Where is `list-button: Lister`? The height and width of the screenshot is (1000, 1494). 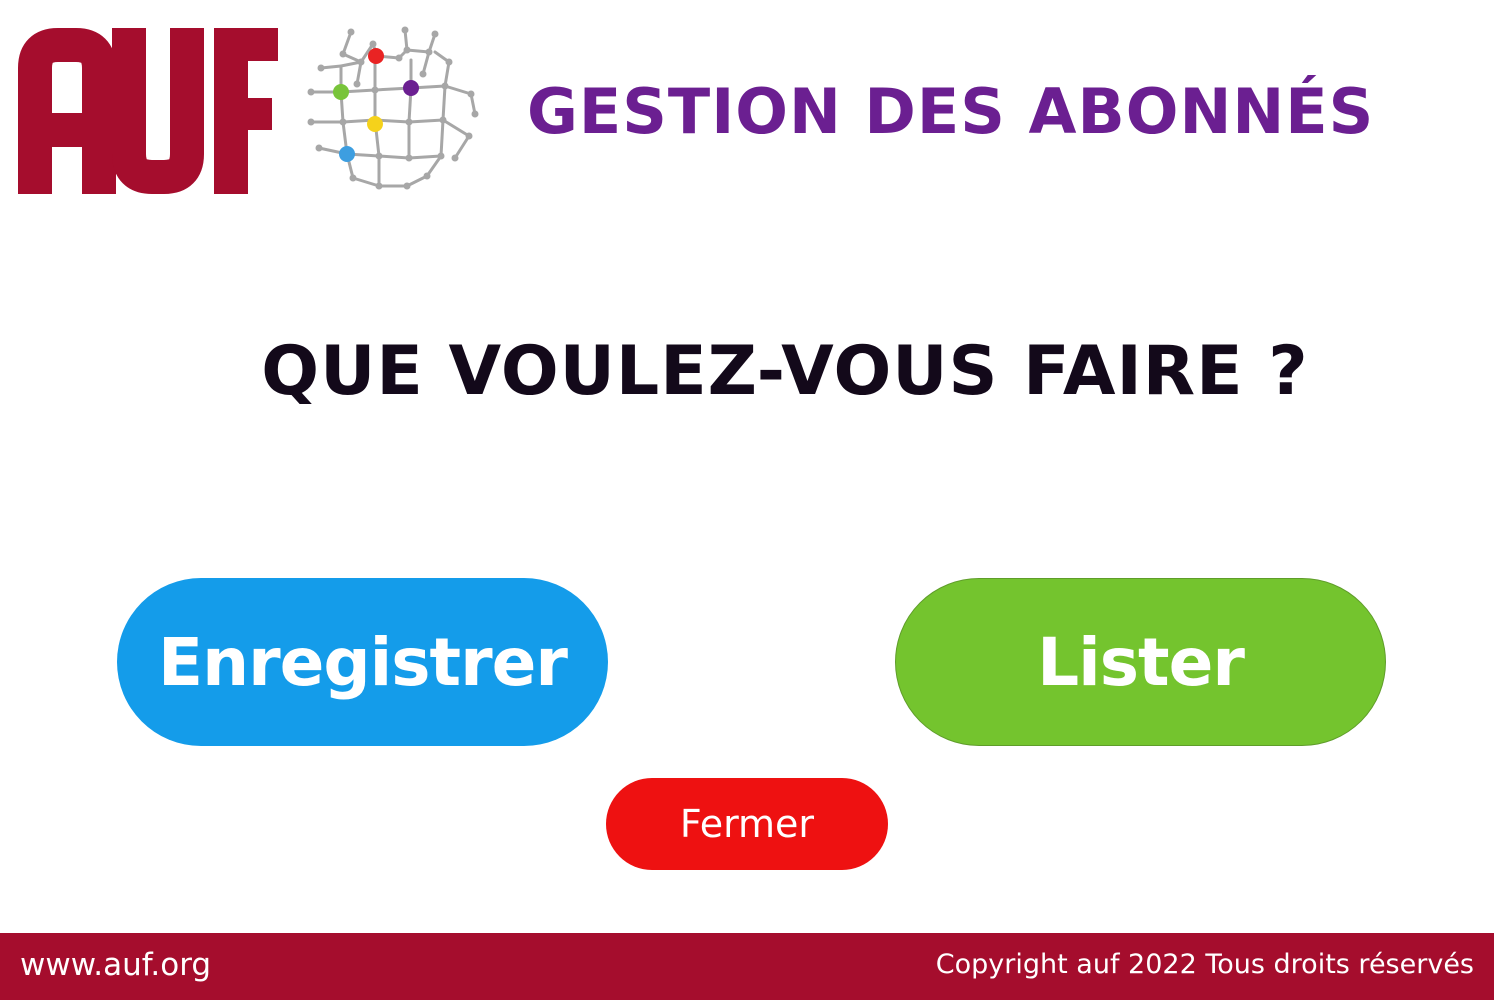 list-button: Lister is located at coordinates (1140, 662).